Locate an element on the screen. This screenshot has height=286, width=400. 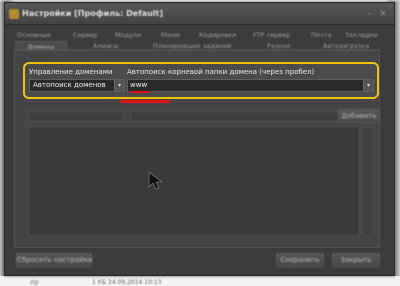
tab-ftp-server: FTP сервер is located at coordinates (275, 35).